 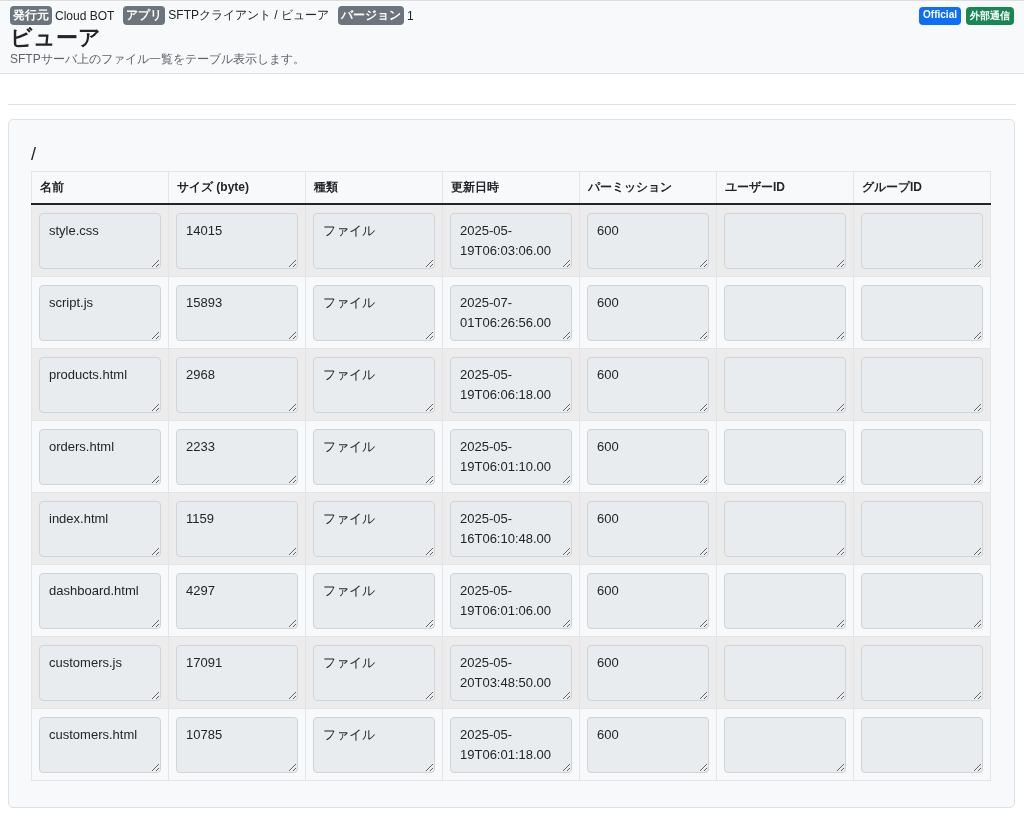 What do you see at coordinates (158, 59) in the screenshot?
I see `page-description: SFTPサーバ上のファイル一覧をテーブル表示します。` at bounding box center [158, 59].